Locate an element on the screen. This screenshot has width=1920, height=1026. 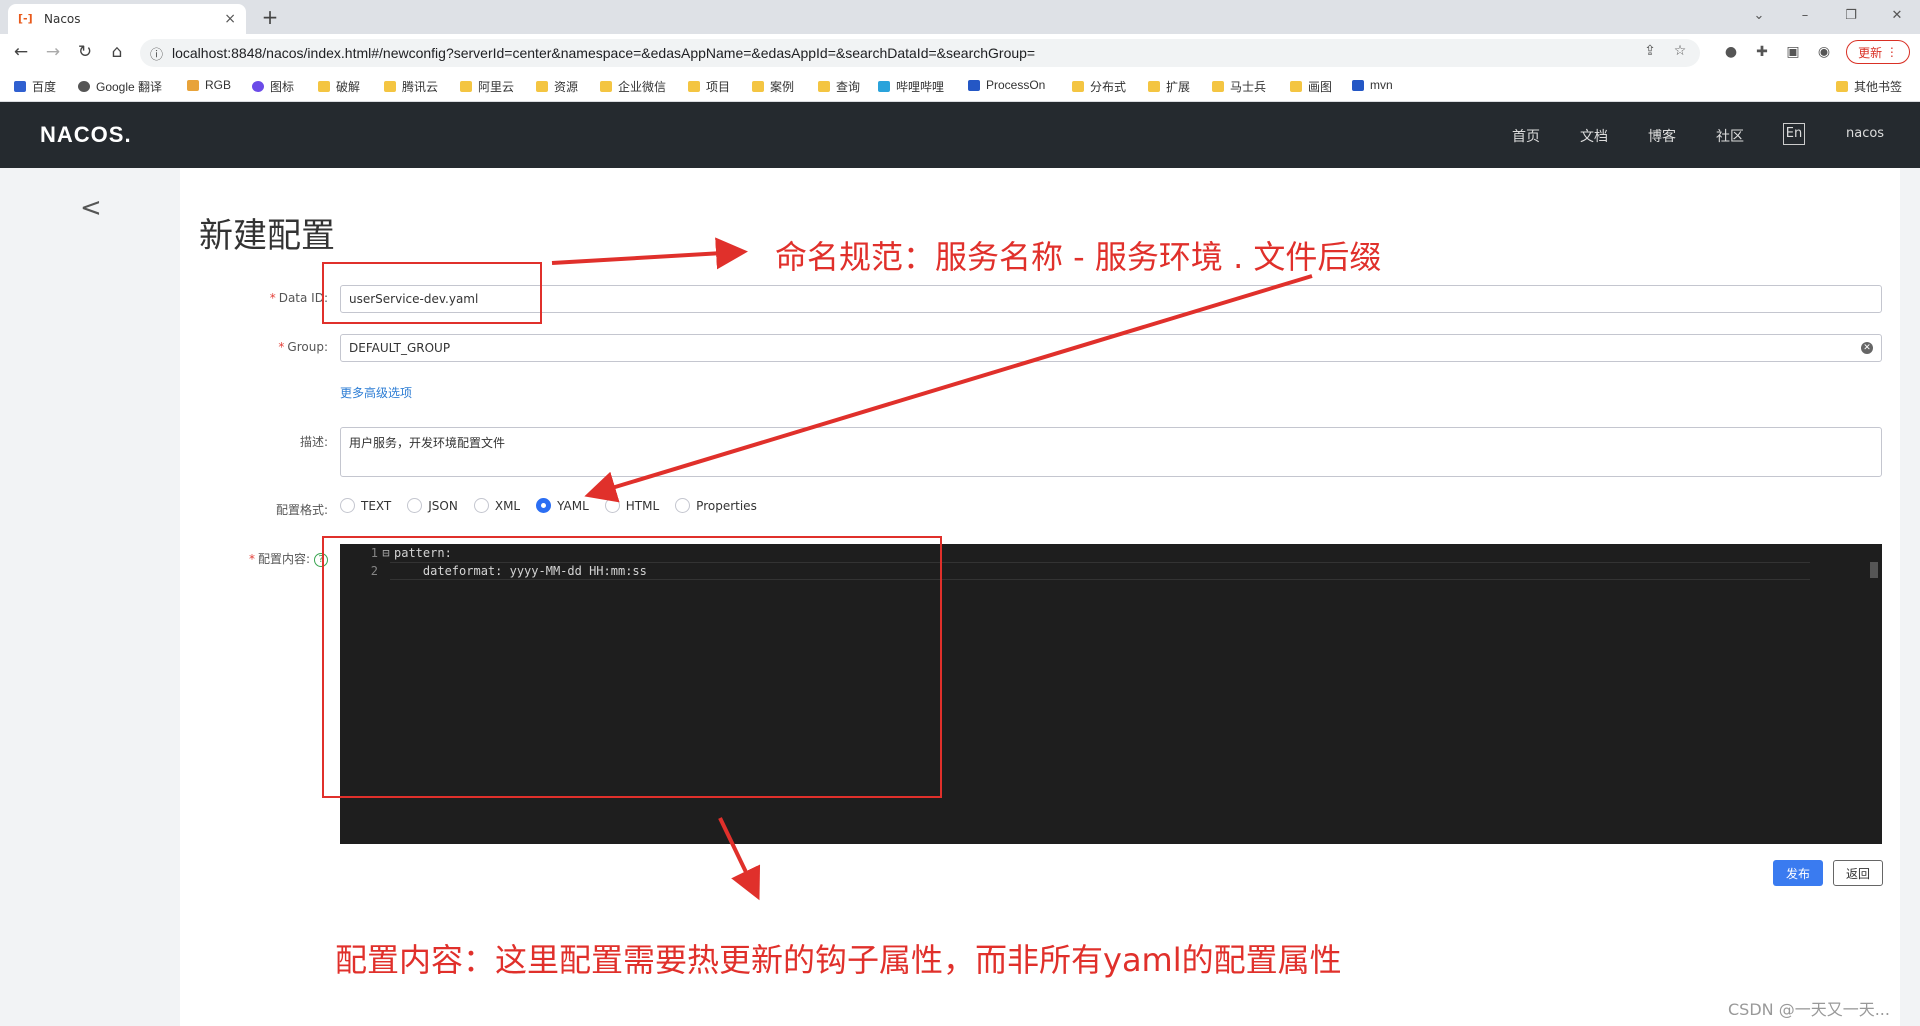
format-radio-html: HTML is located at coordinates (632, 505).